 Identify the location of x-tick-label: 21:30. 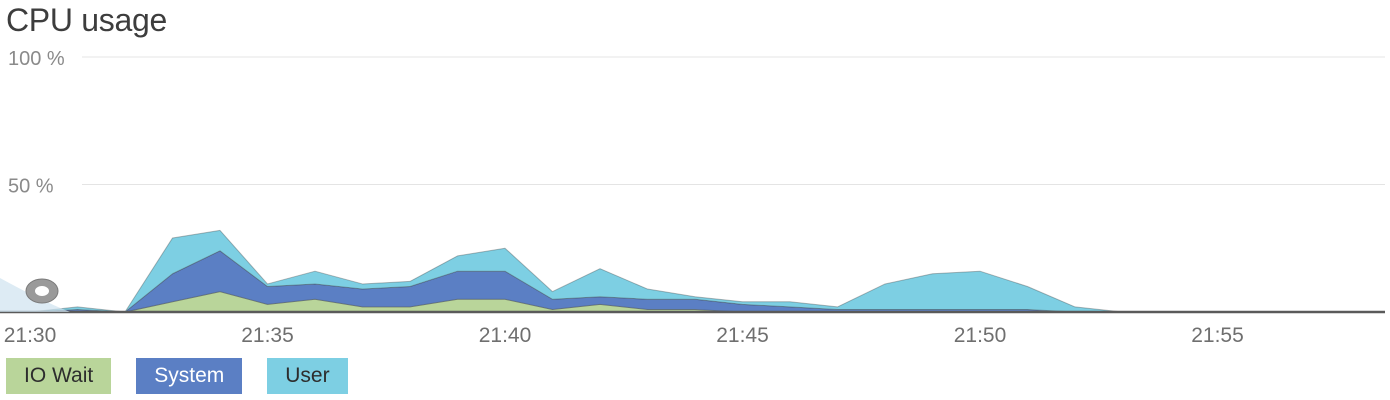
(30, 335).